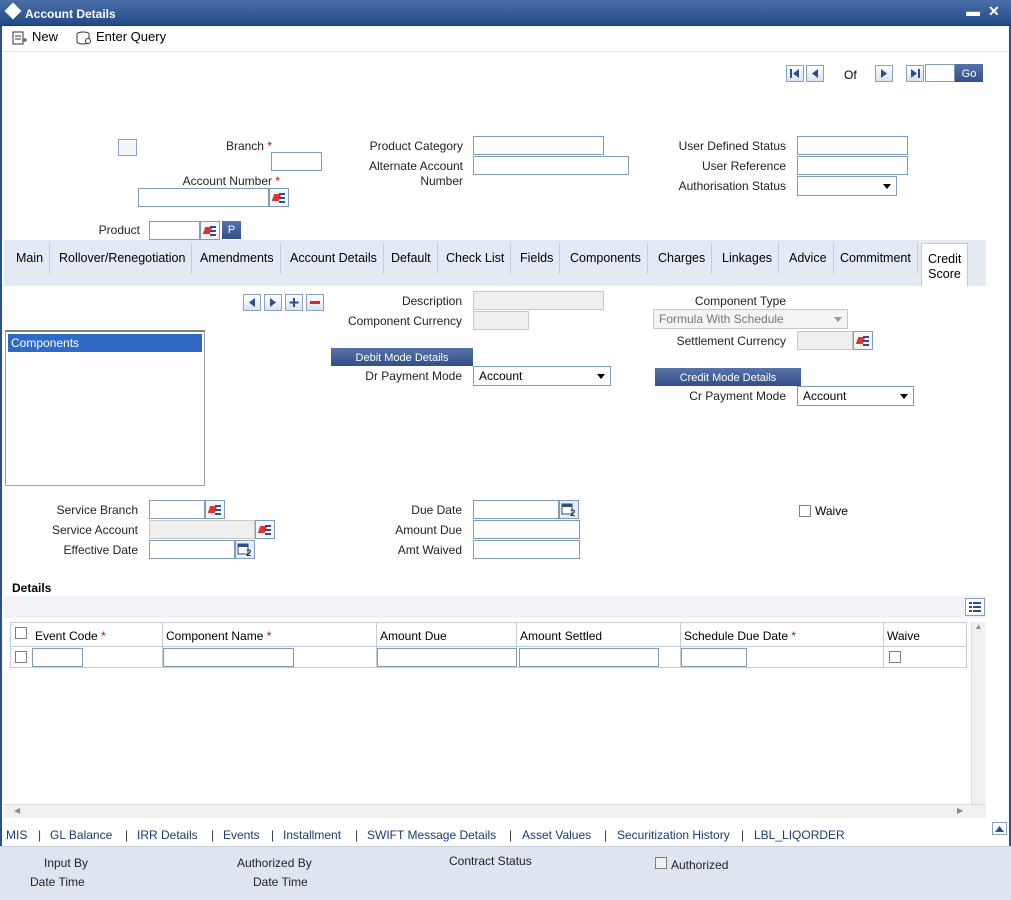  Describe the element at coordinates (728, 377) in the screenshot. I see `credit-mode-details-button: Credit Mode Details` at that location.